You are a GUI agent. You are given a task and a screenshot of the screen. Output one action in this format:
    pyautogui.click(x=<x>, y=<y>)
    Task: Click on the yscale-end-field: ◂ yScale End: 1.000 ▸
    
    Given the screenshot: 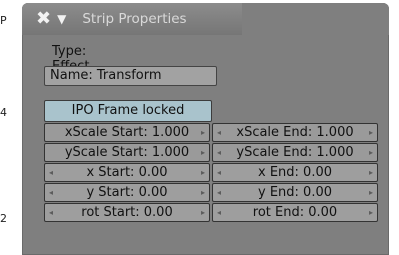 What is the action you would take?
    pyautogui.click(x=295, y=152)
    